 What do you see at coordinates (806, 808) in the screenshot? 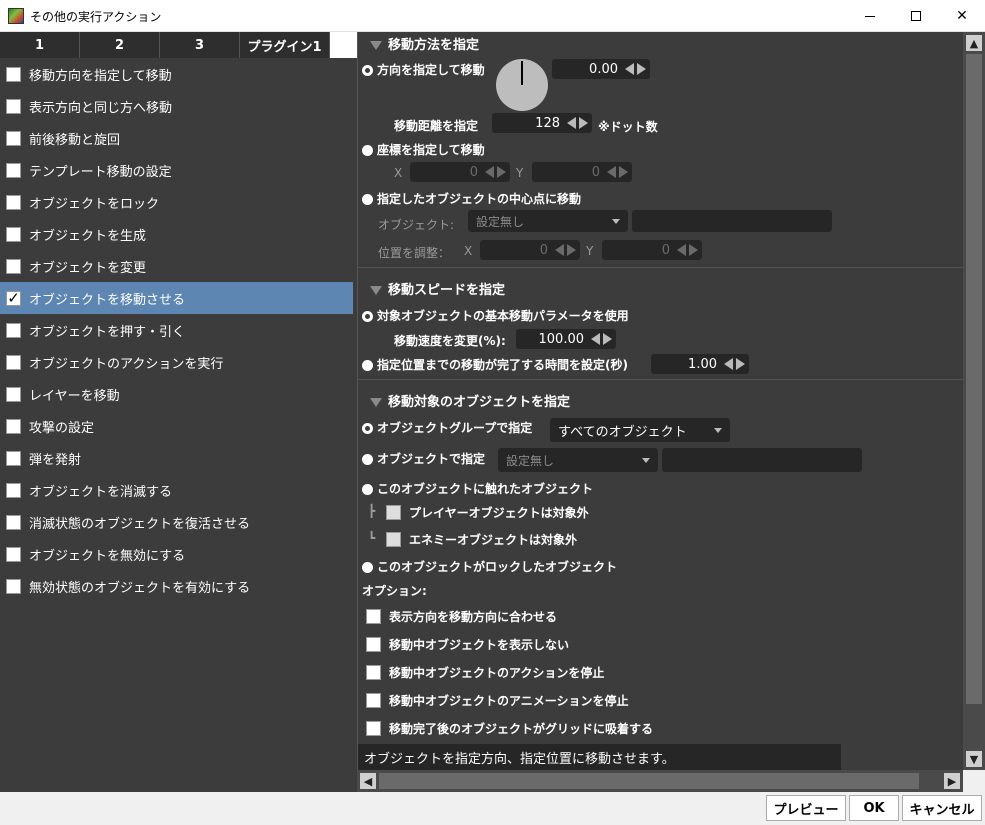
I see `preview-button: プレビュー` at bounding box center [806, 808].